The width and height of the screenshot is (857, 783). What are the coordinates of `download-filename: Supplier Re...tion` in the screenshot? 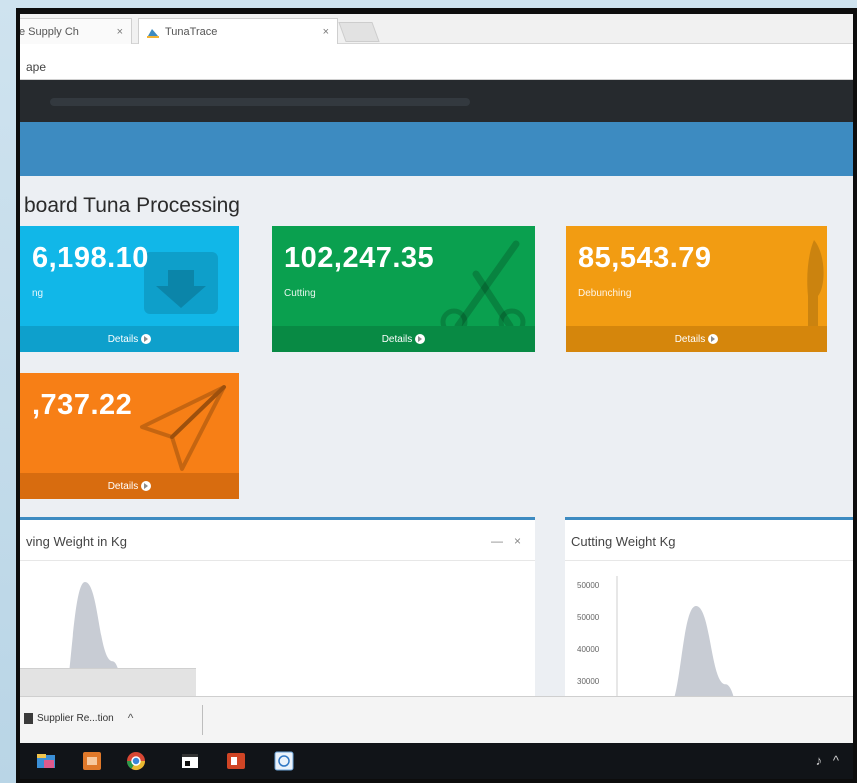 It's located at (75, 718).